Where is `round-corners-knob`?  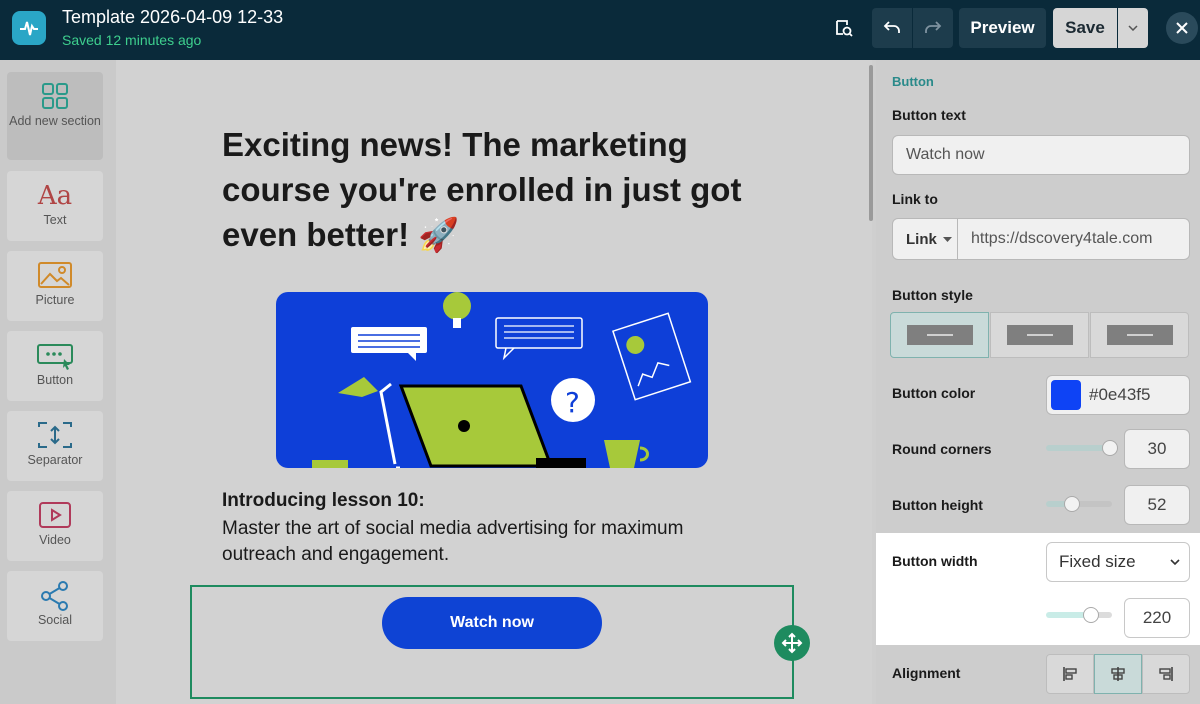
round-corners-knob is located at coordinates (1110, 448).